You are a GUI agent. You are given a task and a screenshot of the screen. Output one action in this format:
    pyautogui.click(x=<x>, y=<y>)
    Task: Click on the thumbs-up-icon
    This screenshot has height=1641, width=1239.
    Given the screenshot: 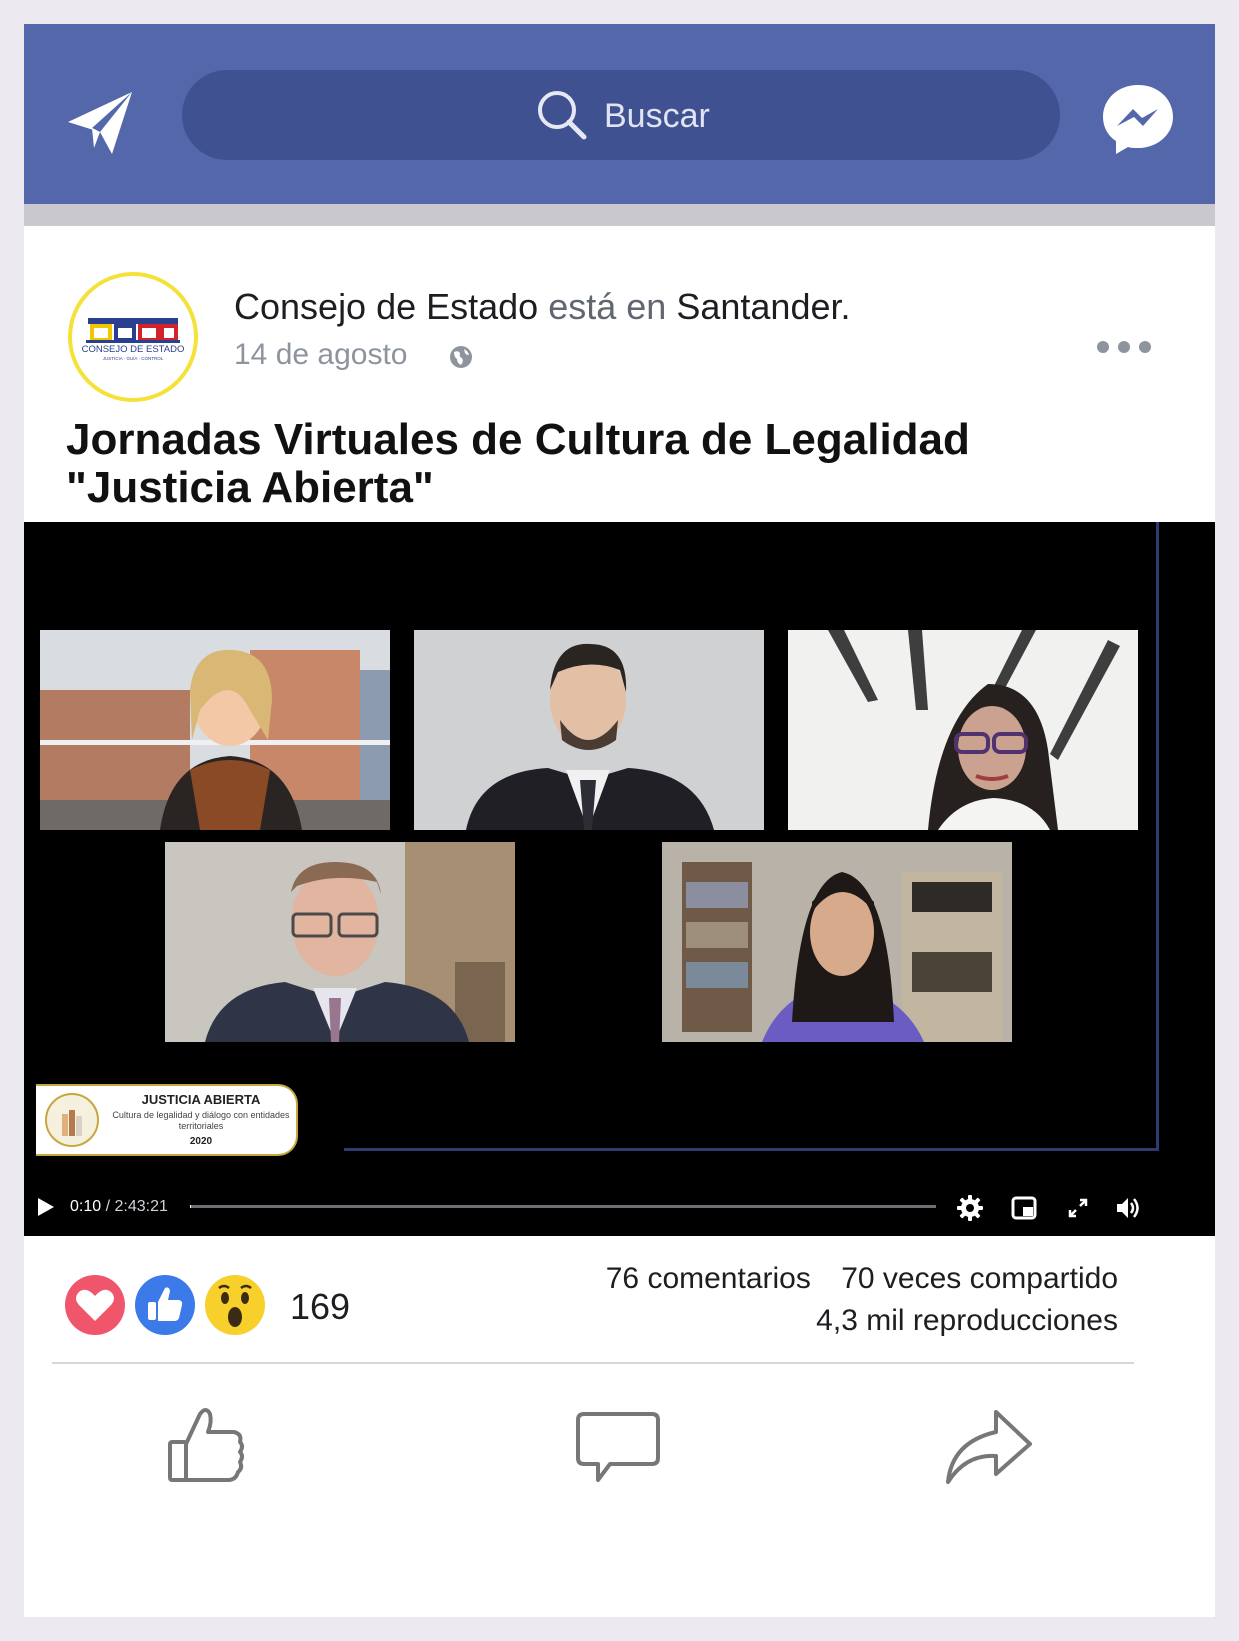 What is the action you would take?
    pyautogui.click(x=206, y=1450)
    